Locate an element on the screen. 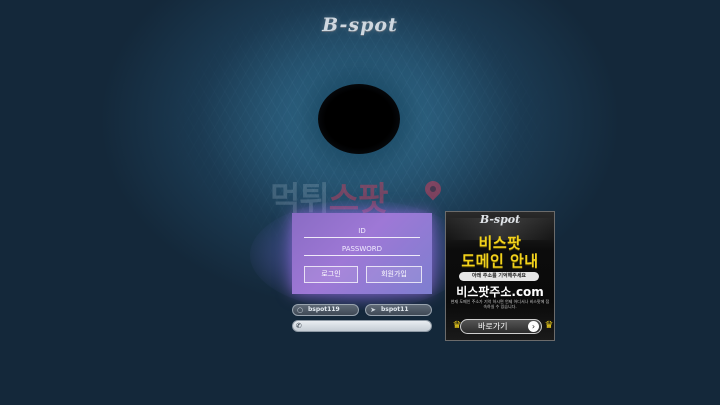 The width and height of the screenshot is (720, 405). id-input is located at coordinates (362, 231).